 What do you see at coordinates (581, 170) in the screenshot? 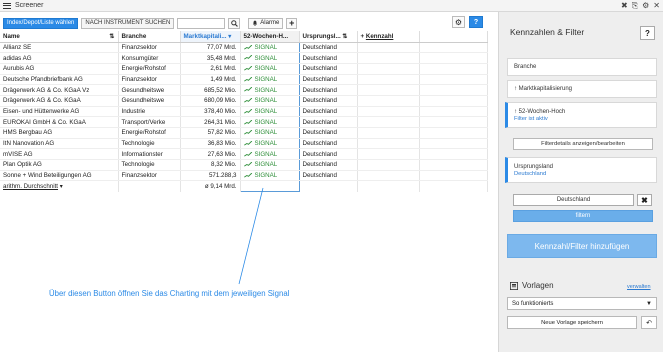
I see `filter-ursprungsland: Ursprungsland Deutschland` at bounding box center [581, 170].